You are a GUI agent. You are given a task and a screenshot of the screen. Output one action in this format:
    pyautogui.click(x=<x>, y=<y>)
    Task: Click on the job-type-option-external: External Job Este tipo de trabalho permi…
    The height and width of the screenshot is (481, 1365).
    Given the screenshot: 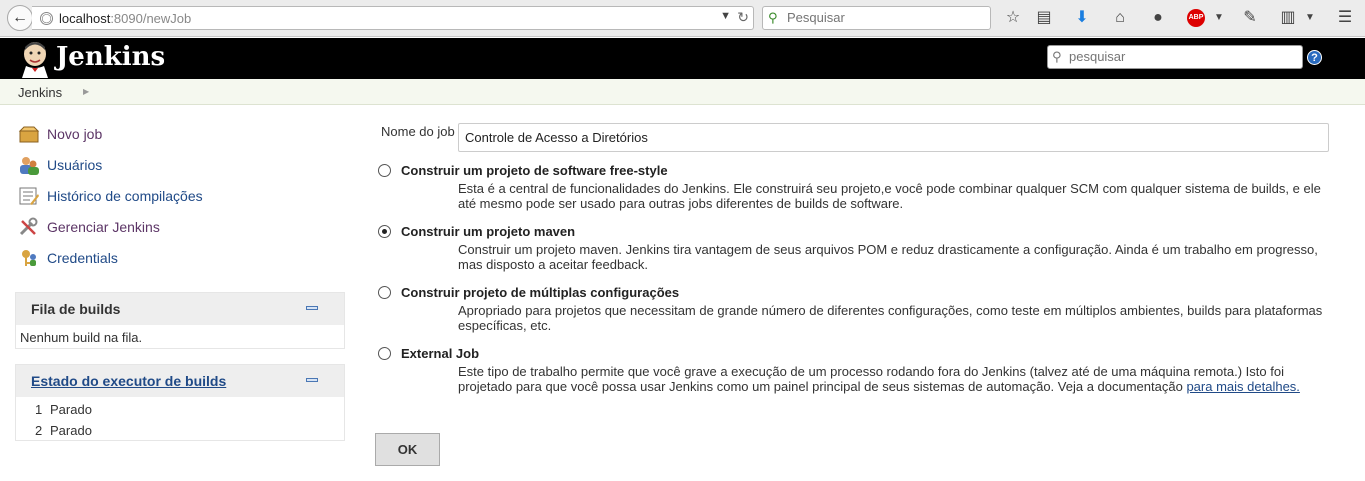 What is the action you would take?
    pyautogui.click(x=858, y=373)
    